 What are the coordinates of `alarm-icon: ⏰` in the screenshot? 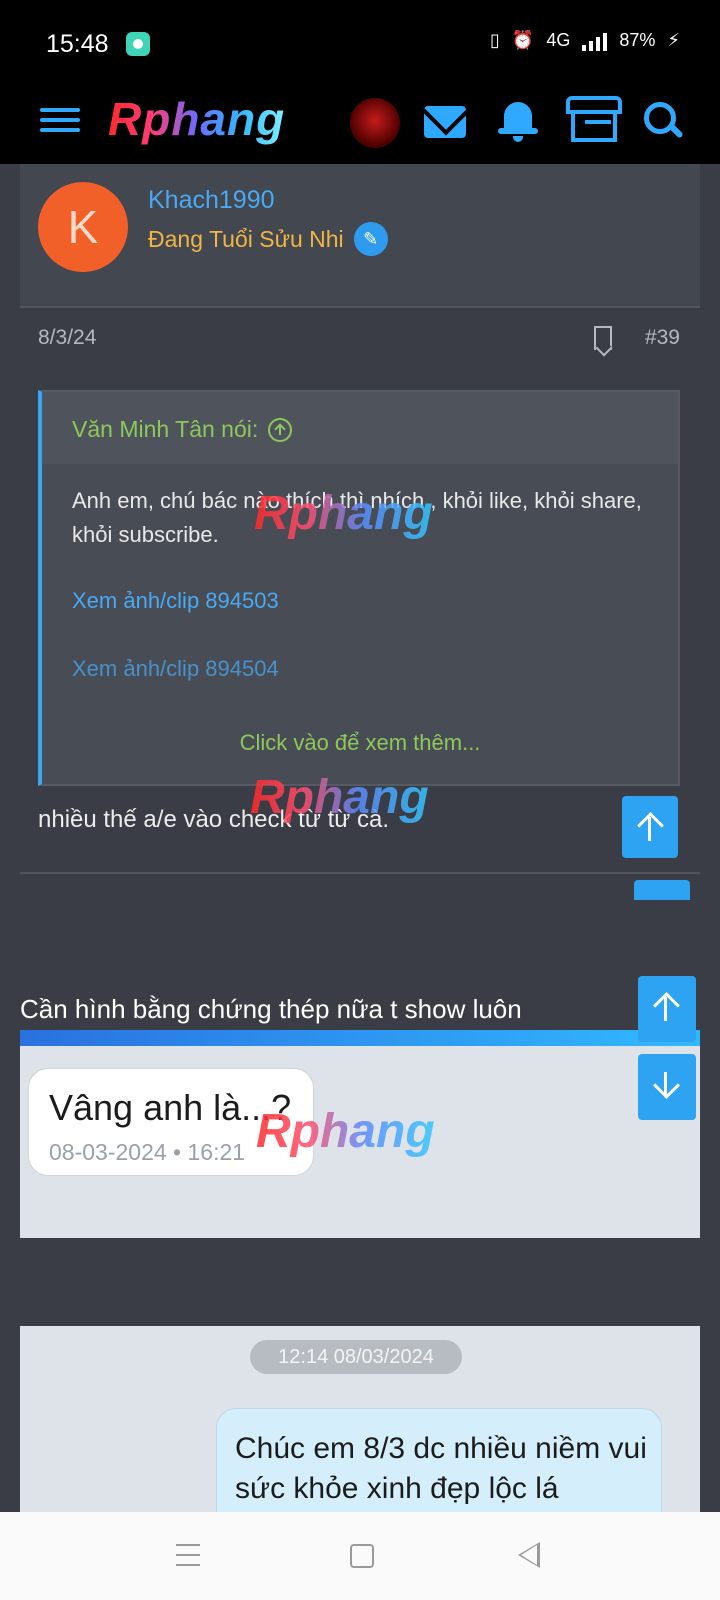 It's located at (523, 40).